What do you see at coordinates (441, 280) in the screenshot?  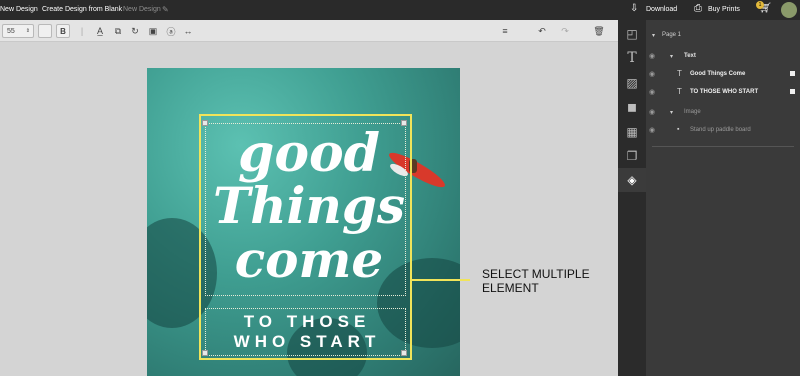 I see `callout-line` at bounding box center [441, 280].